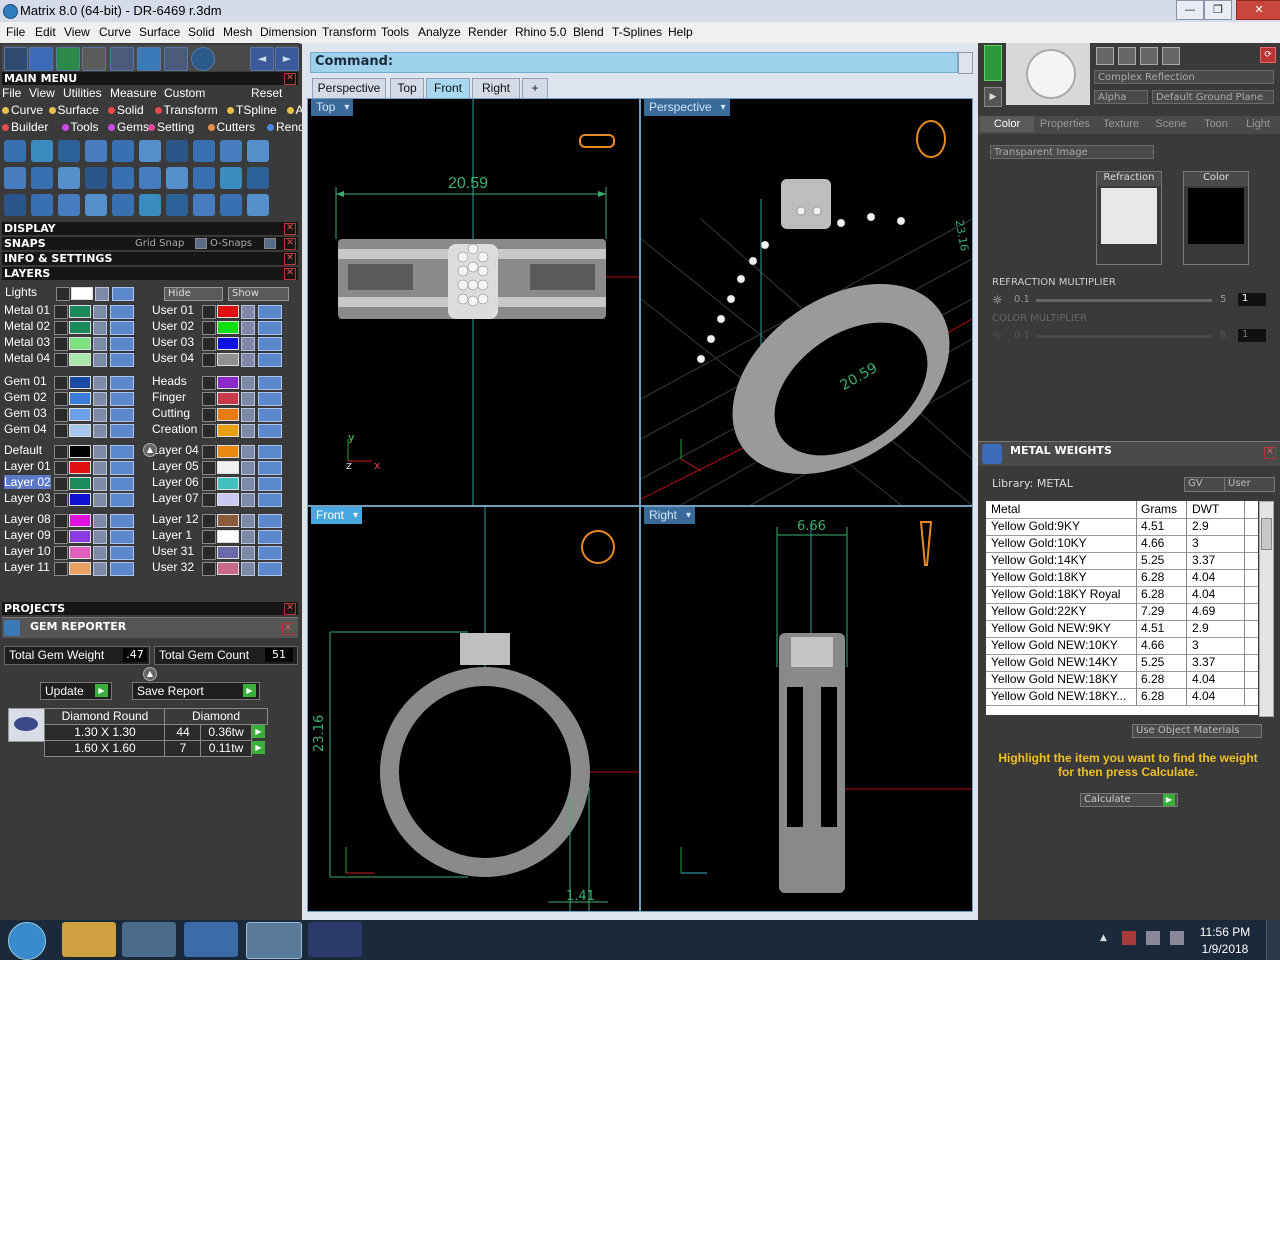 This screenshot has width=1280, height=1257. Describe the element at coordinates (487, 32) in the screenshot. I see `menu-render: Render` at that location.